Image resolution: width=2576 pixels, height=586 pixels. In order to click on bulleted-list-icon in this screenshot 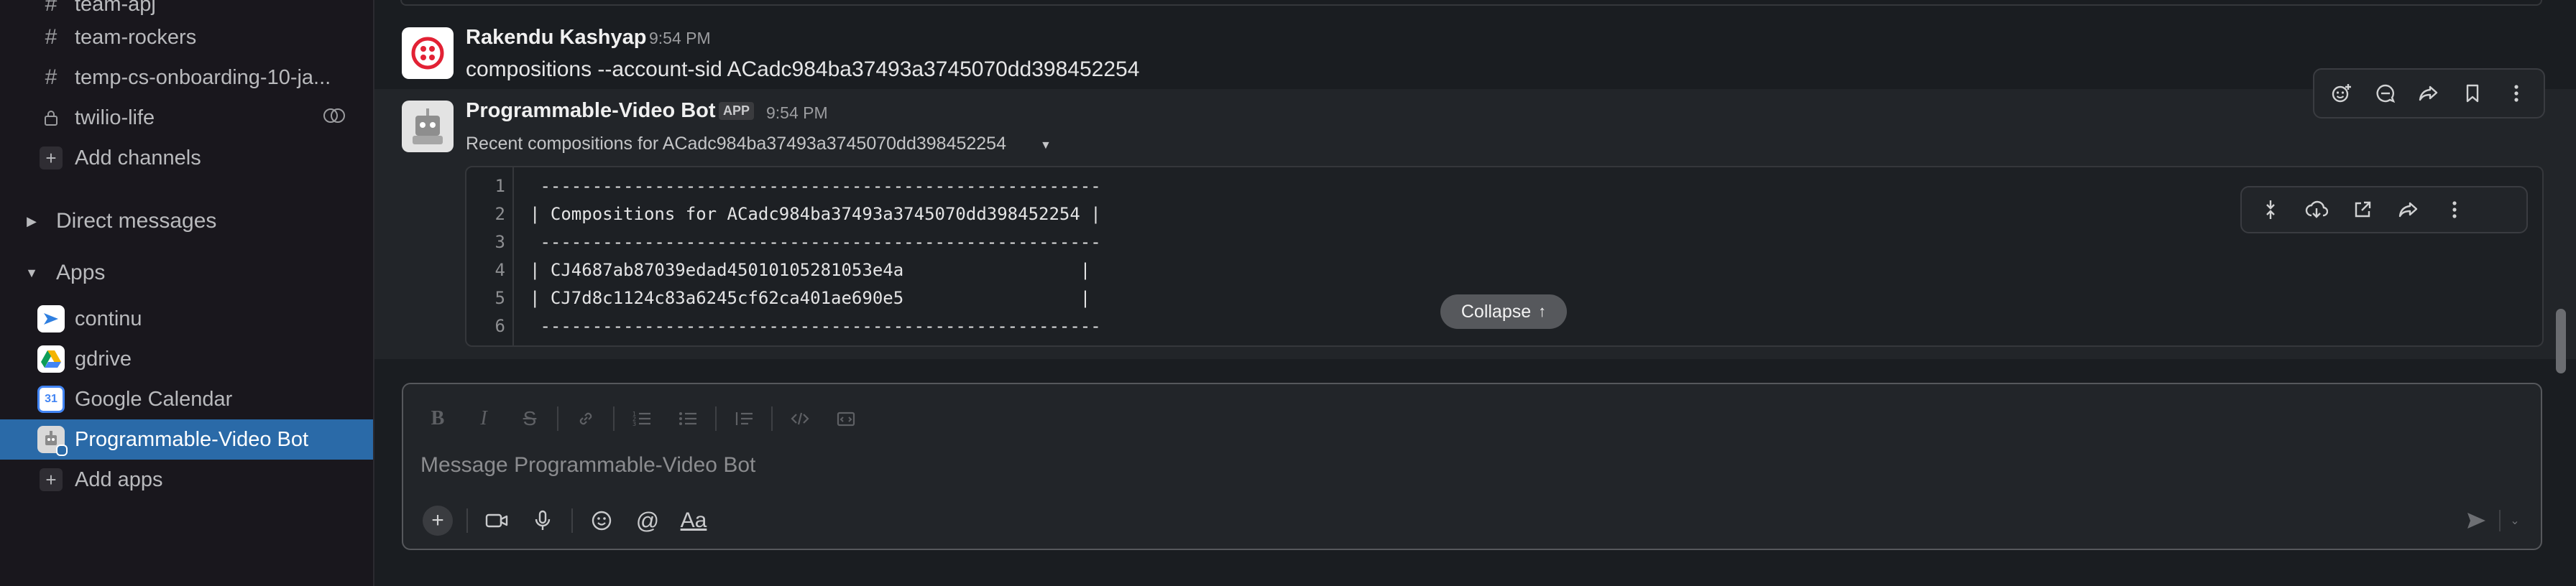, I will do `click(688, 419)`.